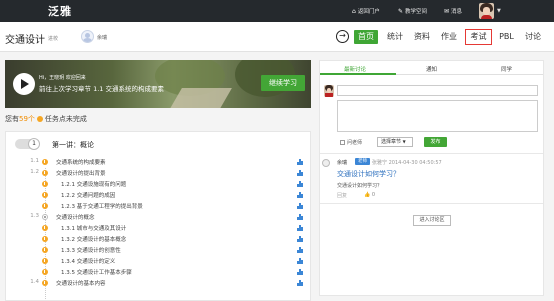  Describe the element at coordinates (486, 11) in the screenshot. I see `user-avatar` at that location.